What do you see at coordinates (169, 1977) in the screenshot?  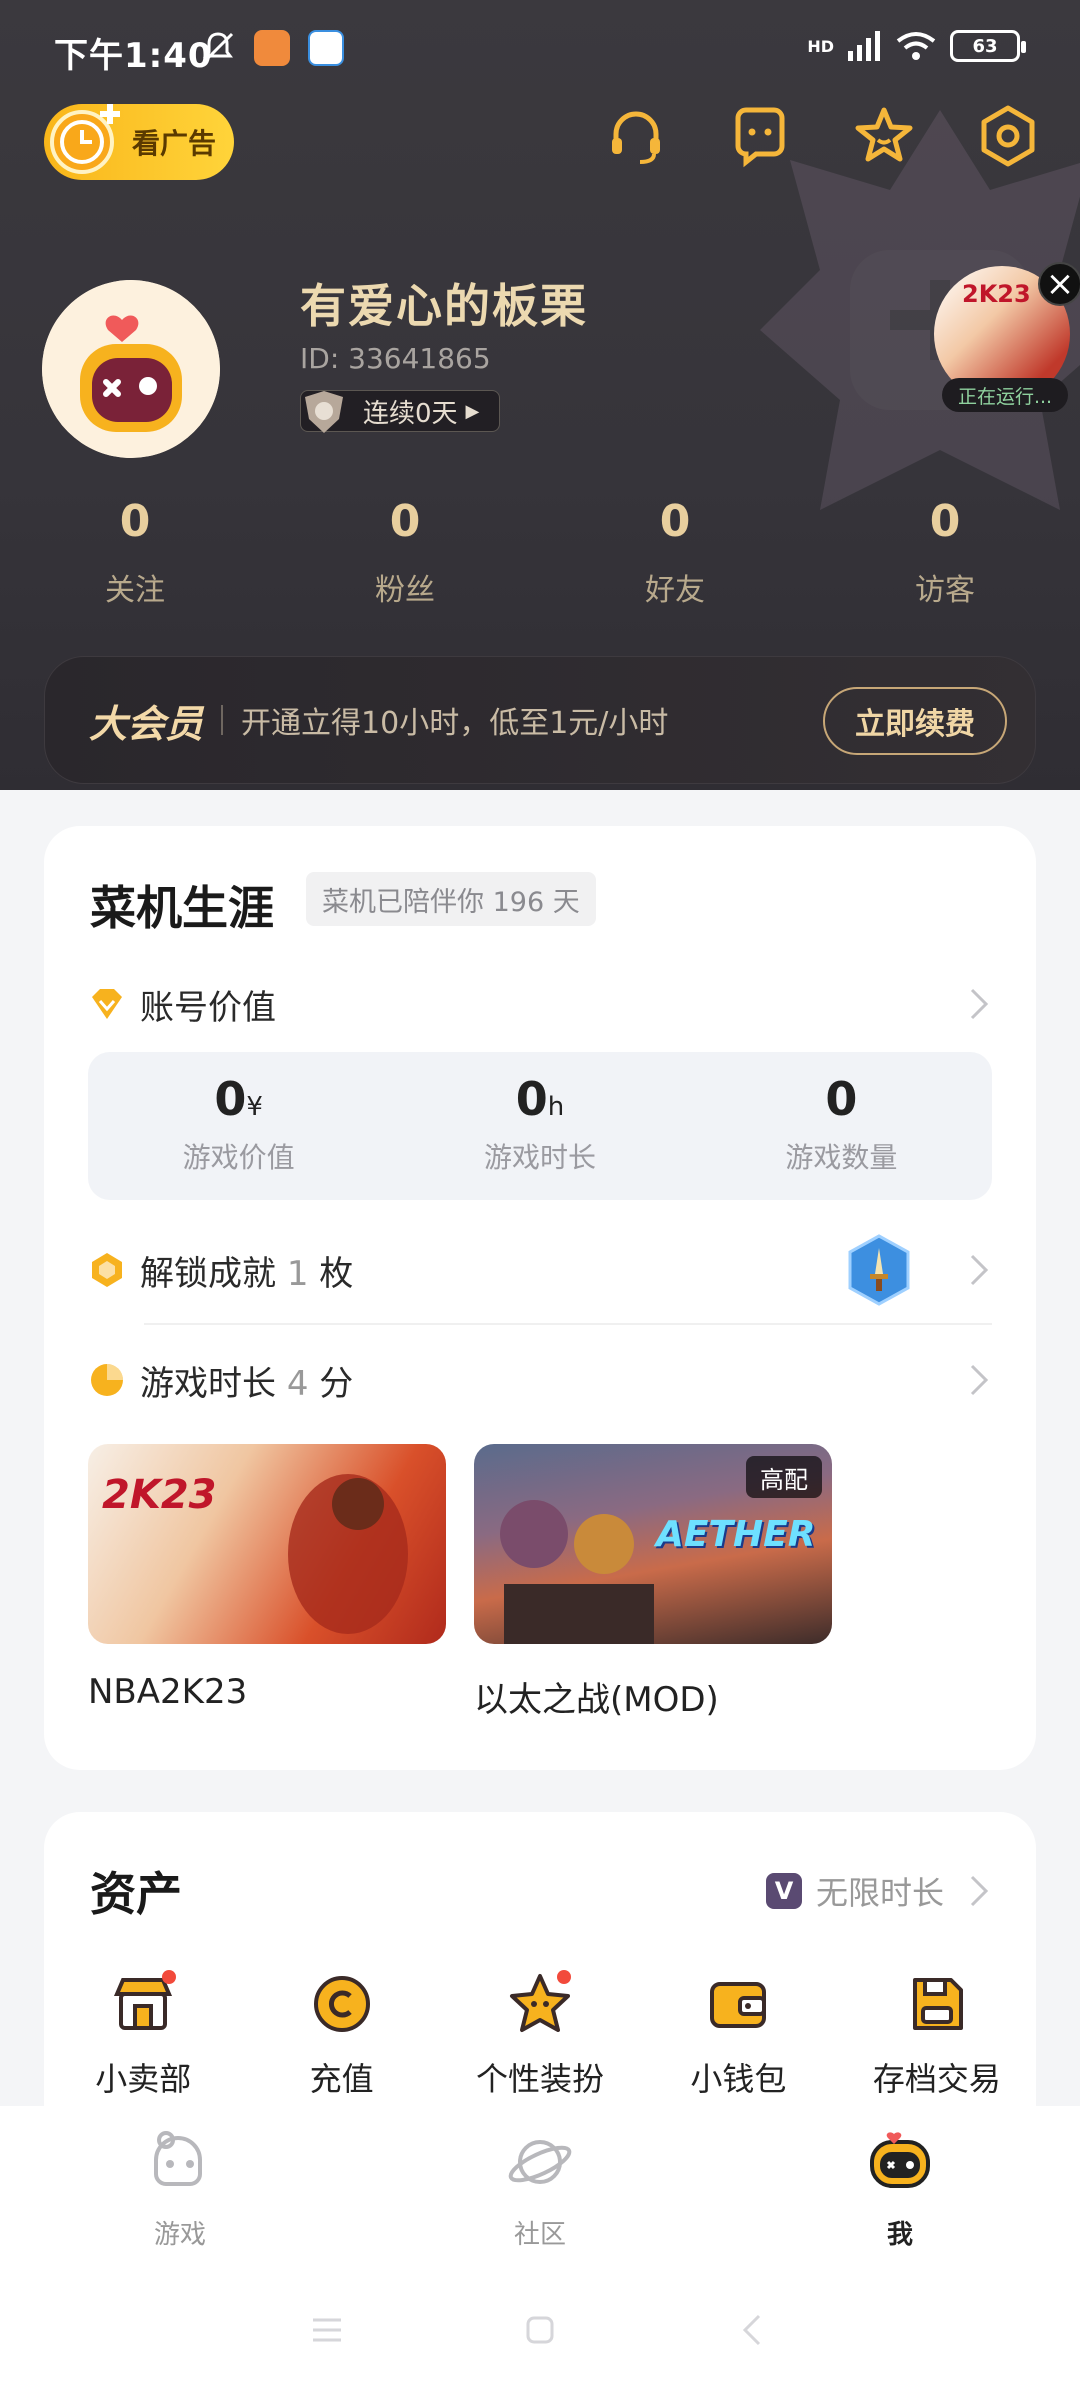 I see `notification-dot` at bounding box center [169, 1977].